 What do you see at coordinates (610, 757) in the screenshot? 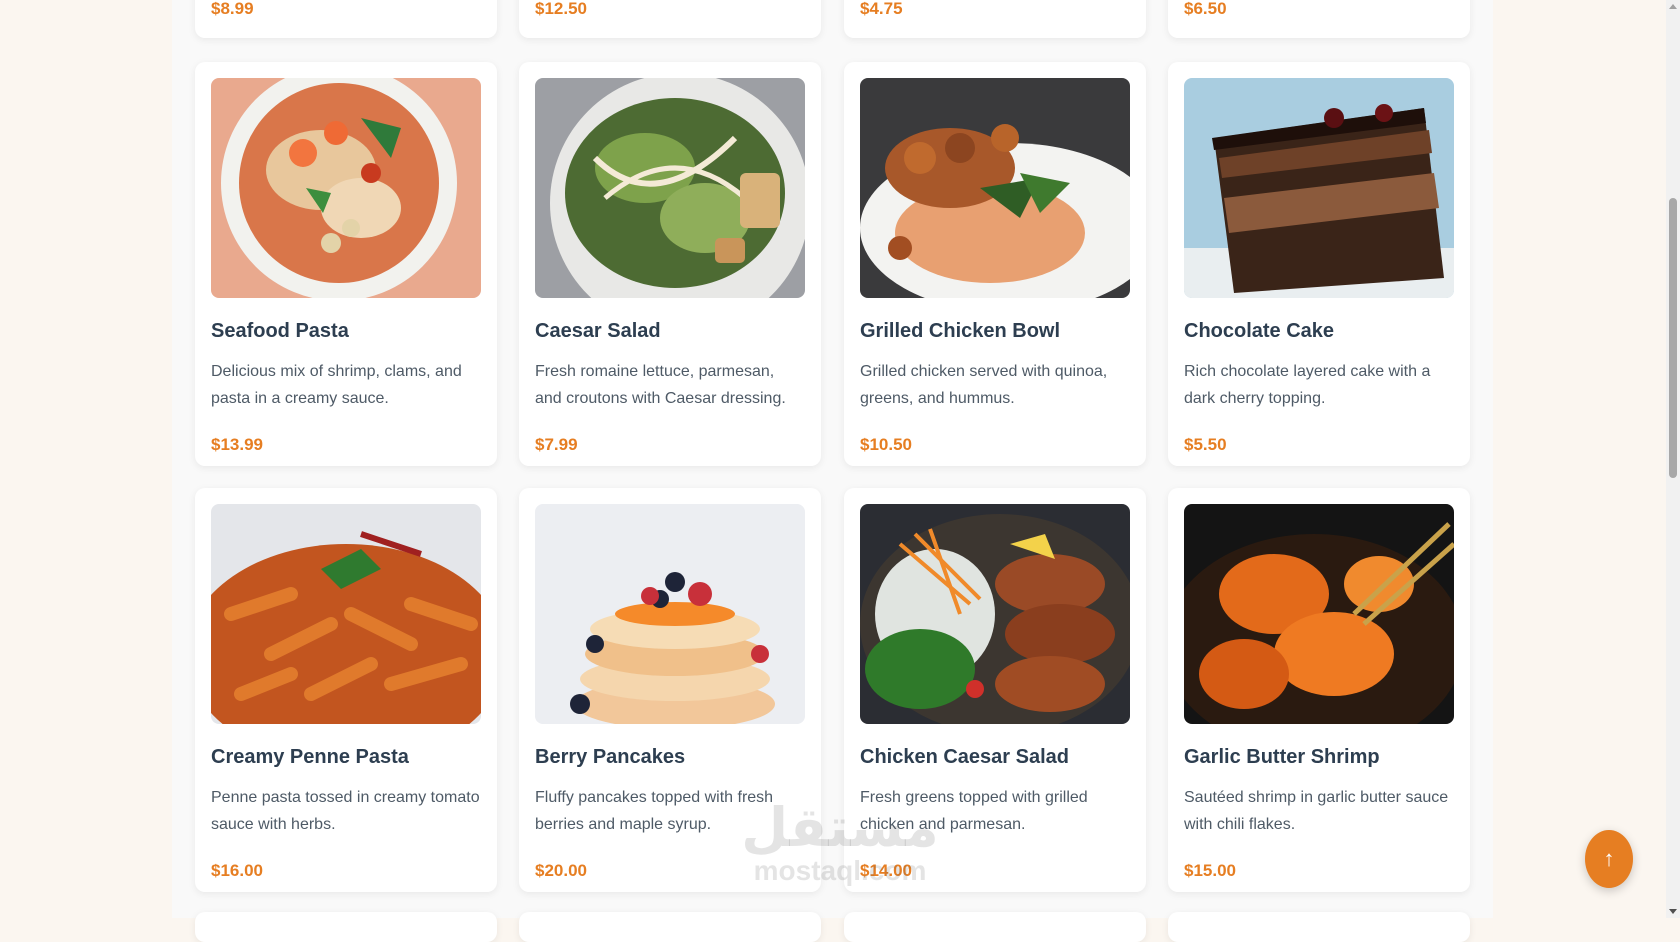
I see `menu-item-name: Berry Pancakes` at bounding box center [610, 757].